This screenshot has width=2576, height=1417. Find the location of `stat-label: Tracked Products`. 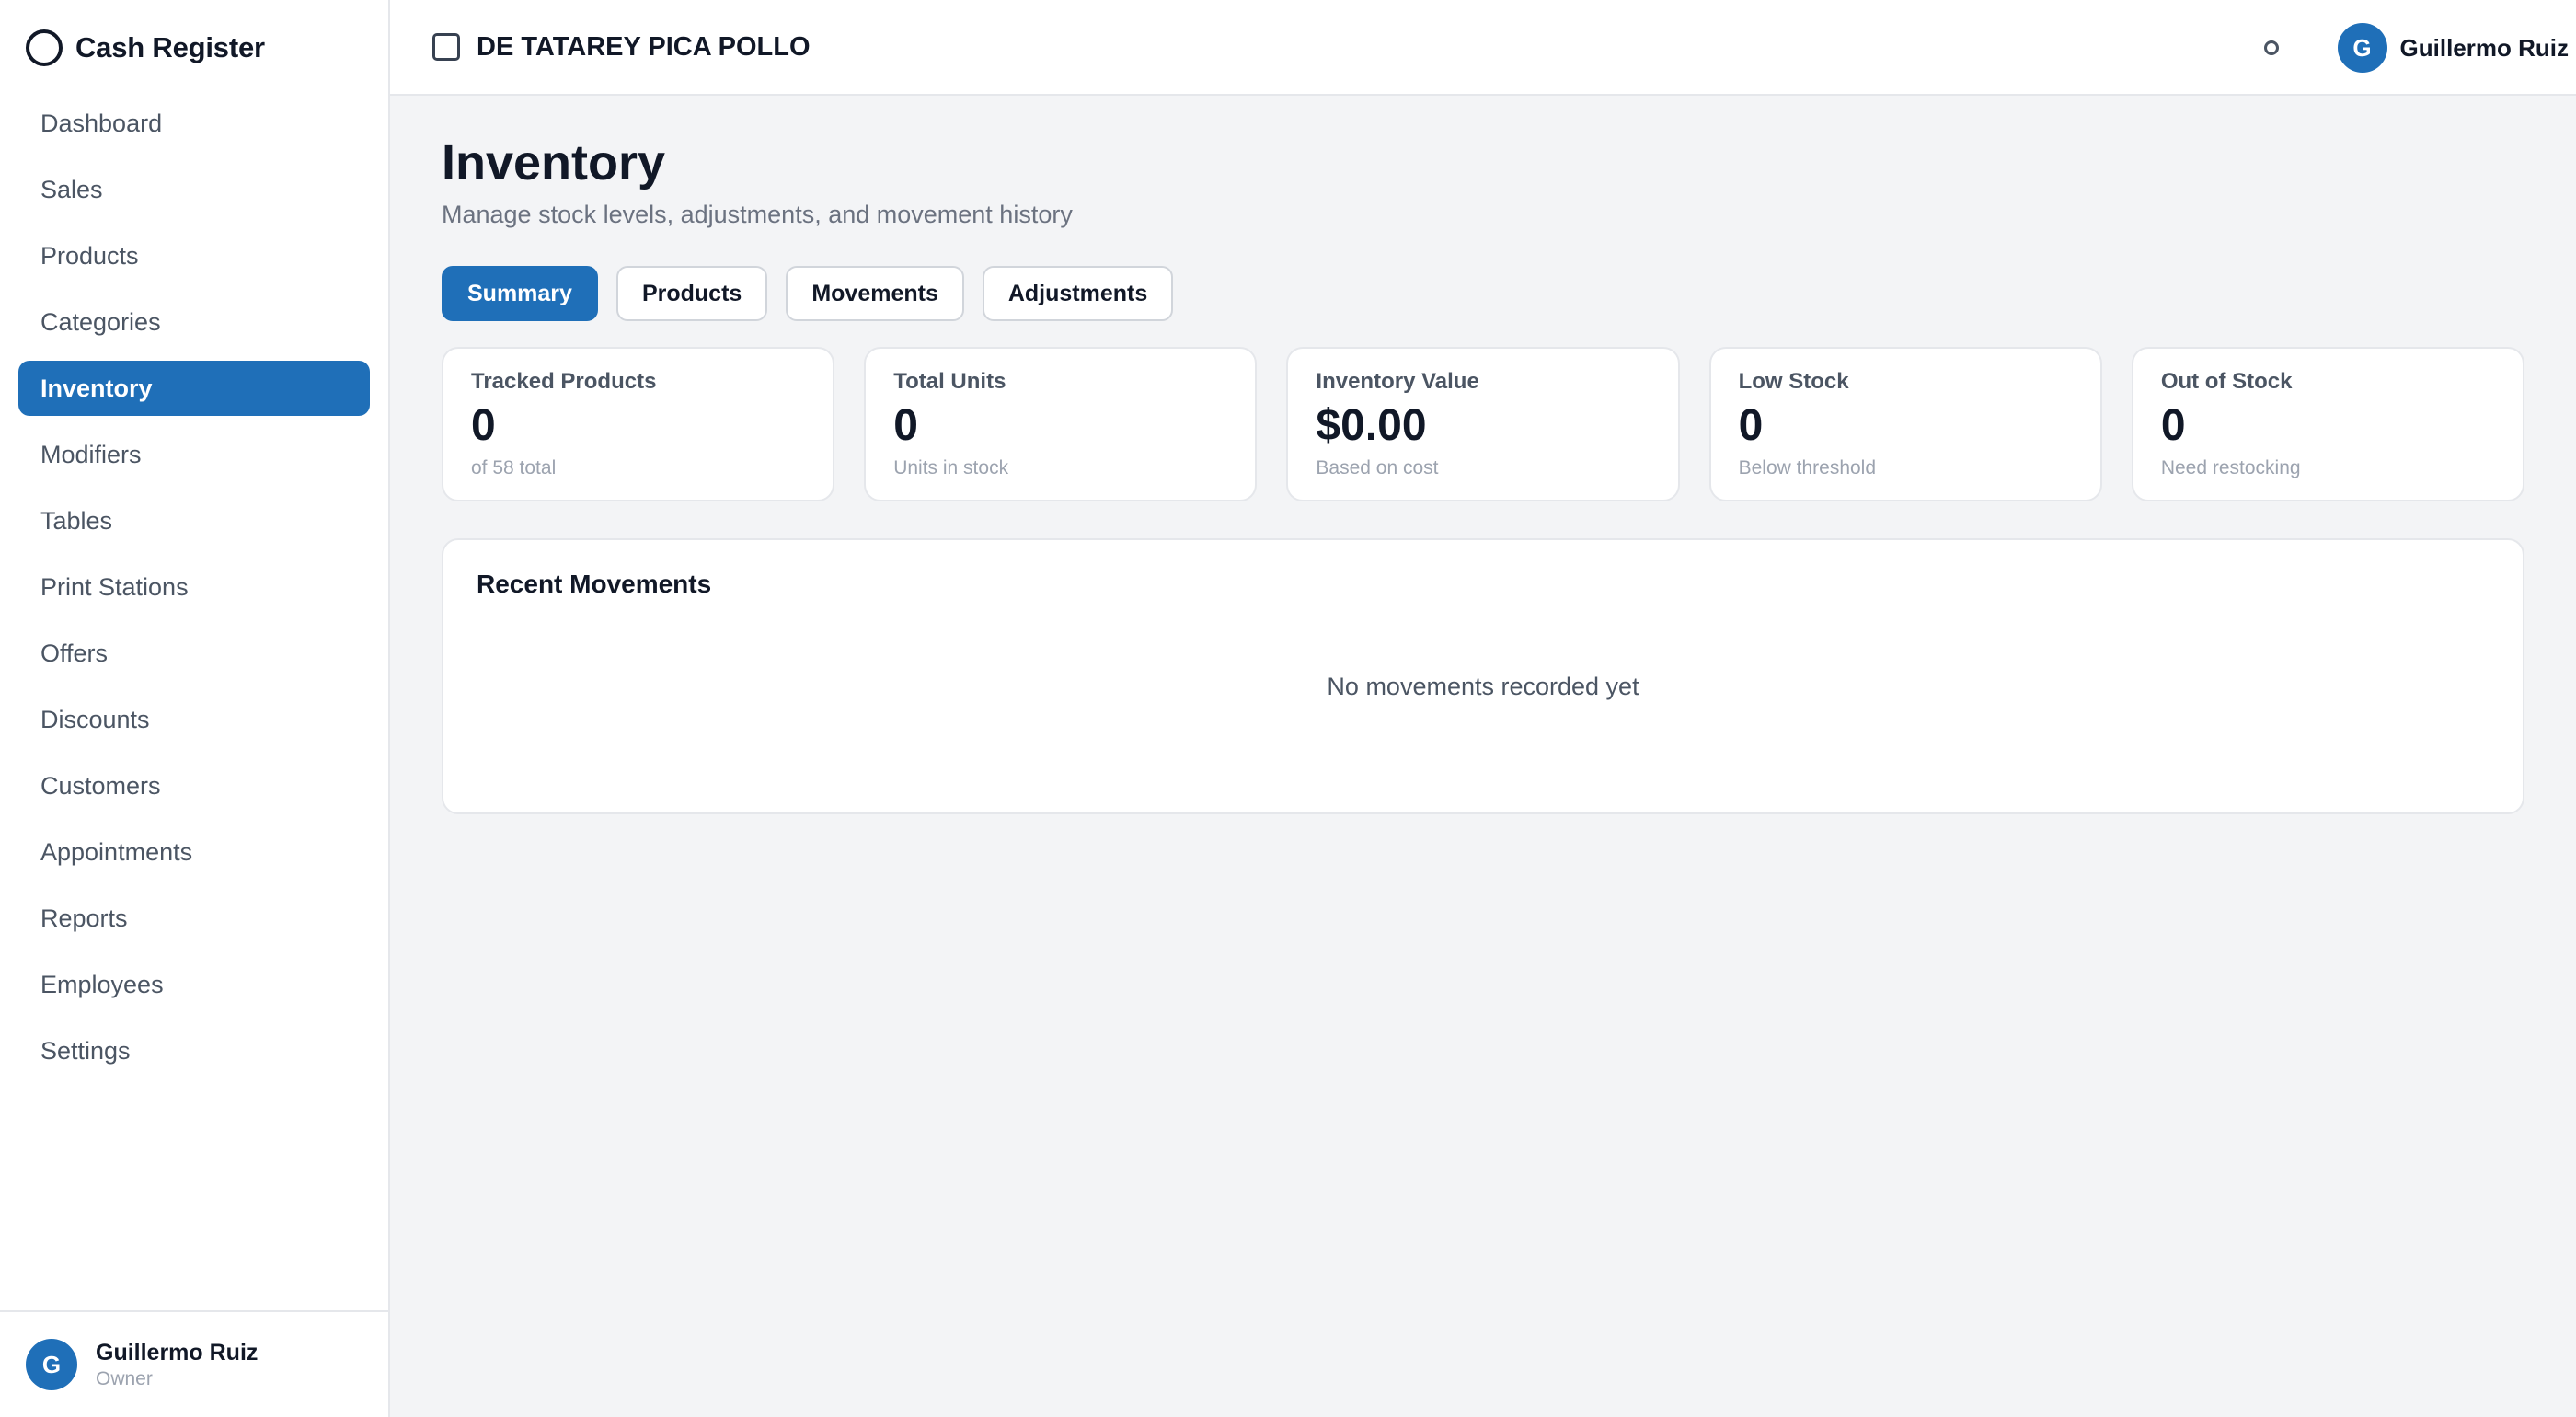

stat-label: Tracked Products is located at coordinates (564, 381).